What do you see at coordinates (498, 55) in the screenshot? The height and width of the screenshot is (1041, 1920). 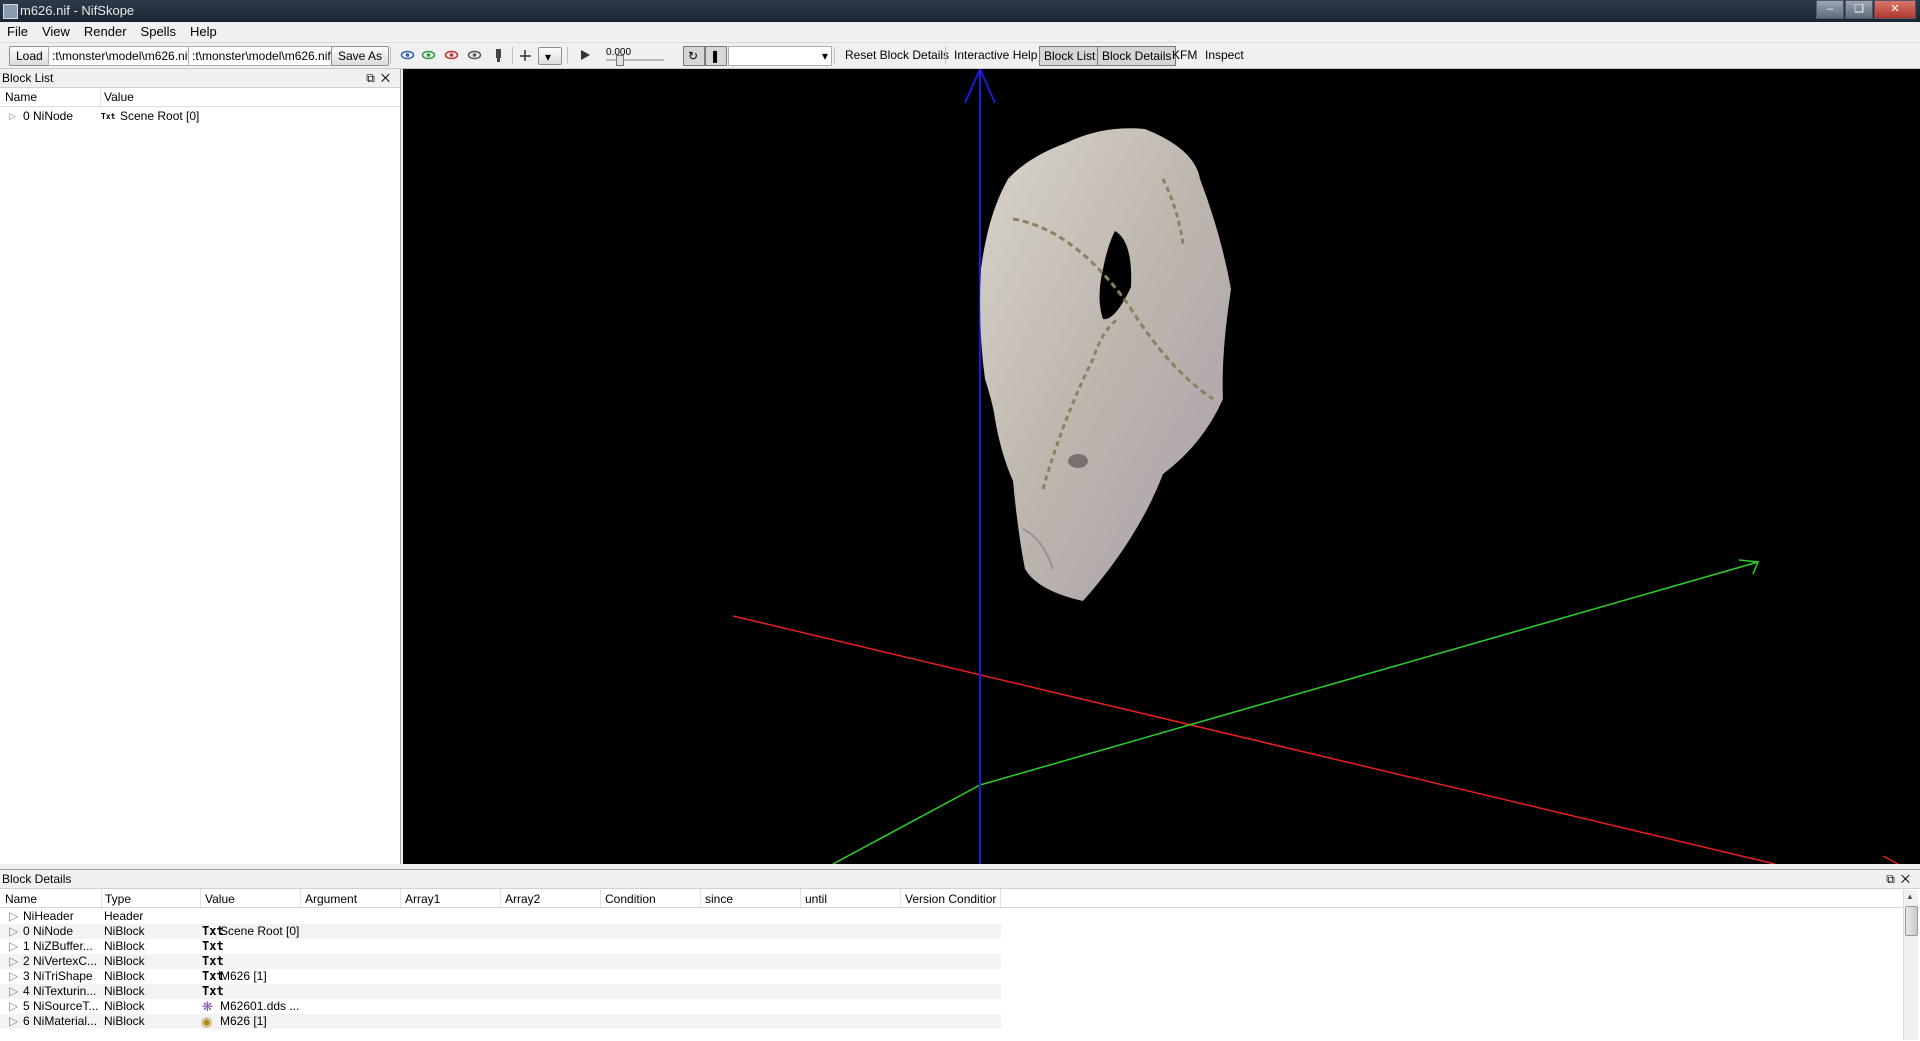 I see `figure-icon` at bounding box center [498, 55].